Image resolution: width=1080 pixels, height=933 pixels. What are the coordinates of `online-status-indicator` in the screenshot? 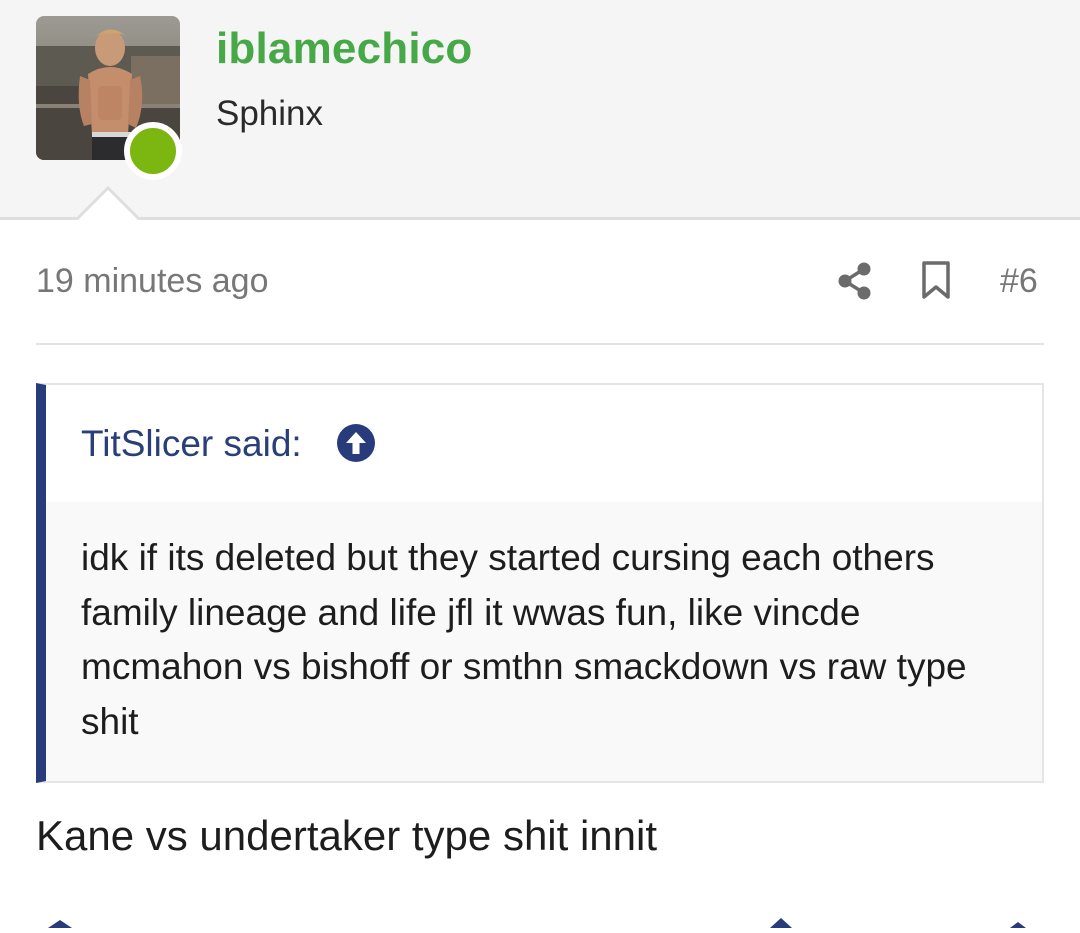 It's located at (153, 151).